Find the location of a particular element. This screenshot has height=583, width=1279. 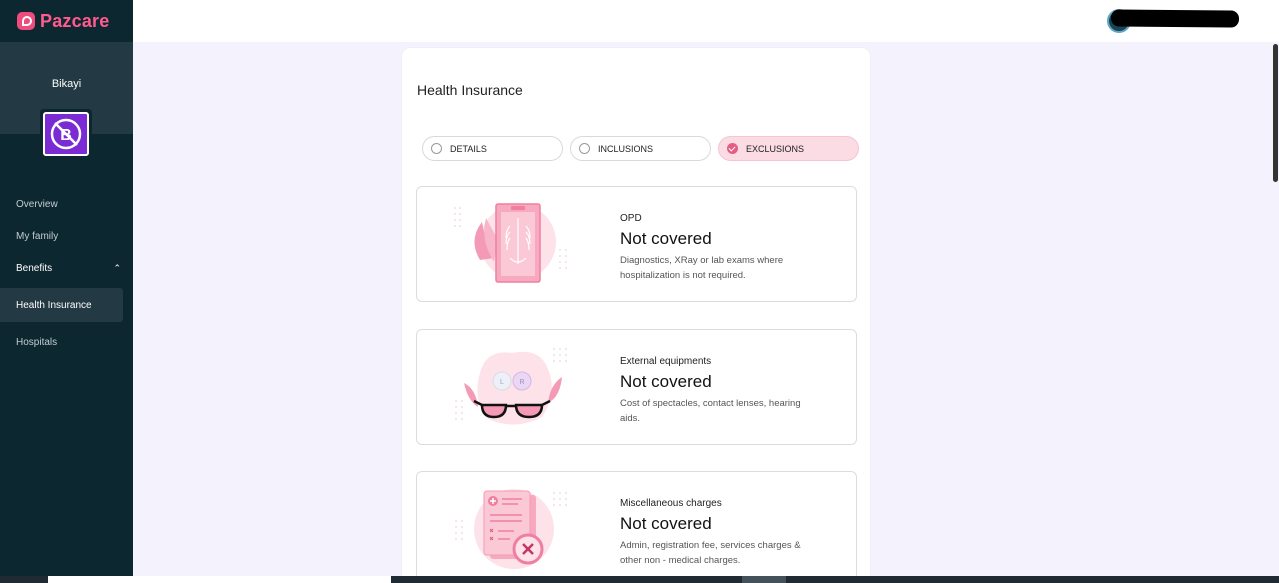

spectacles-icon: L R is located at coordinates (511, 386).